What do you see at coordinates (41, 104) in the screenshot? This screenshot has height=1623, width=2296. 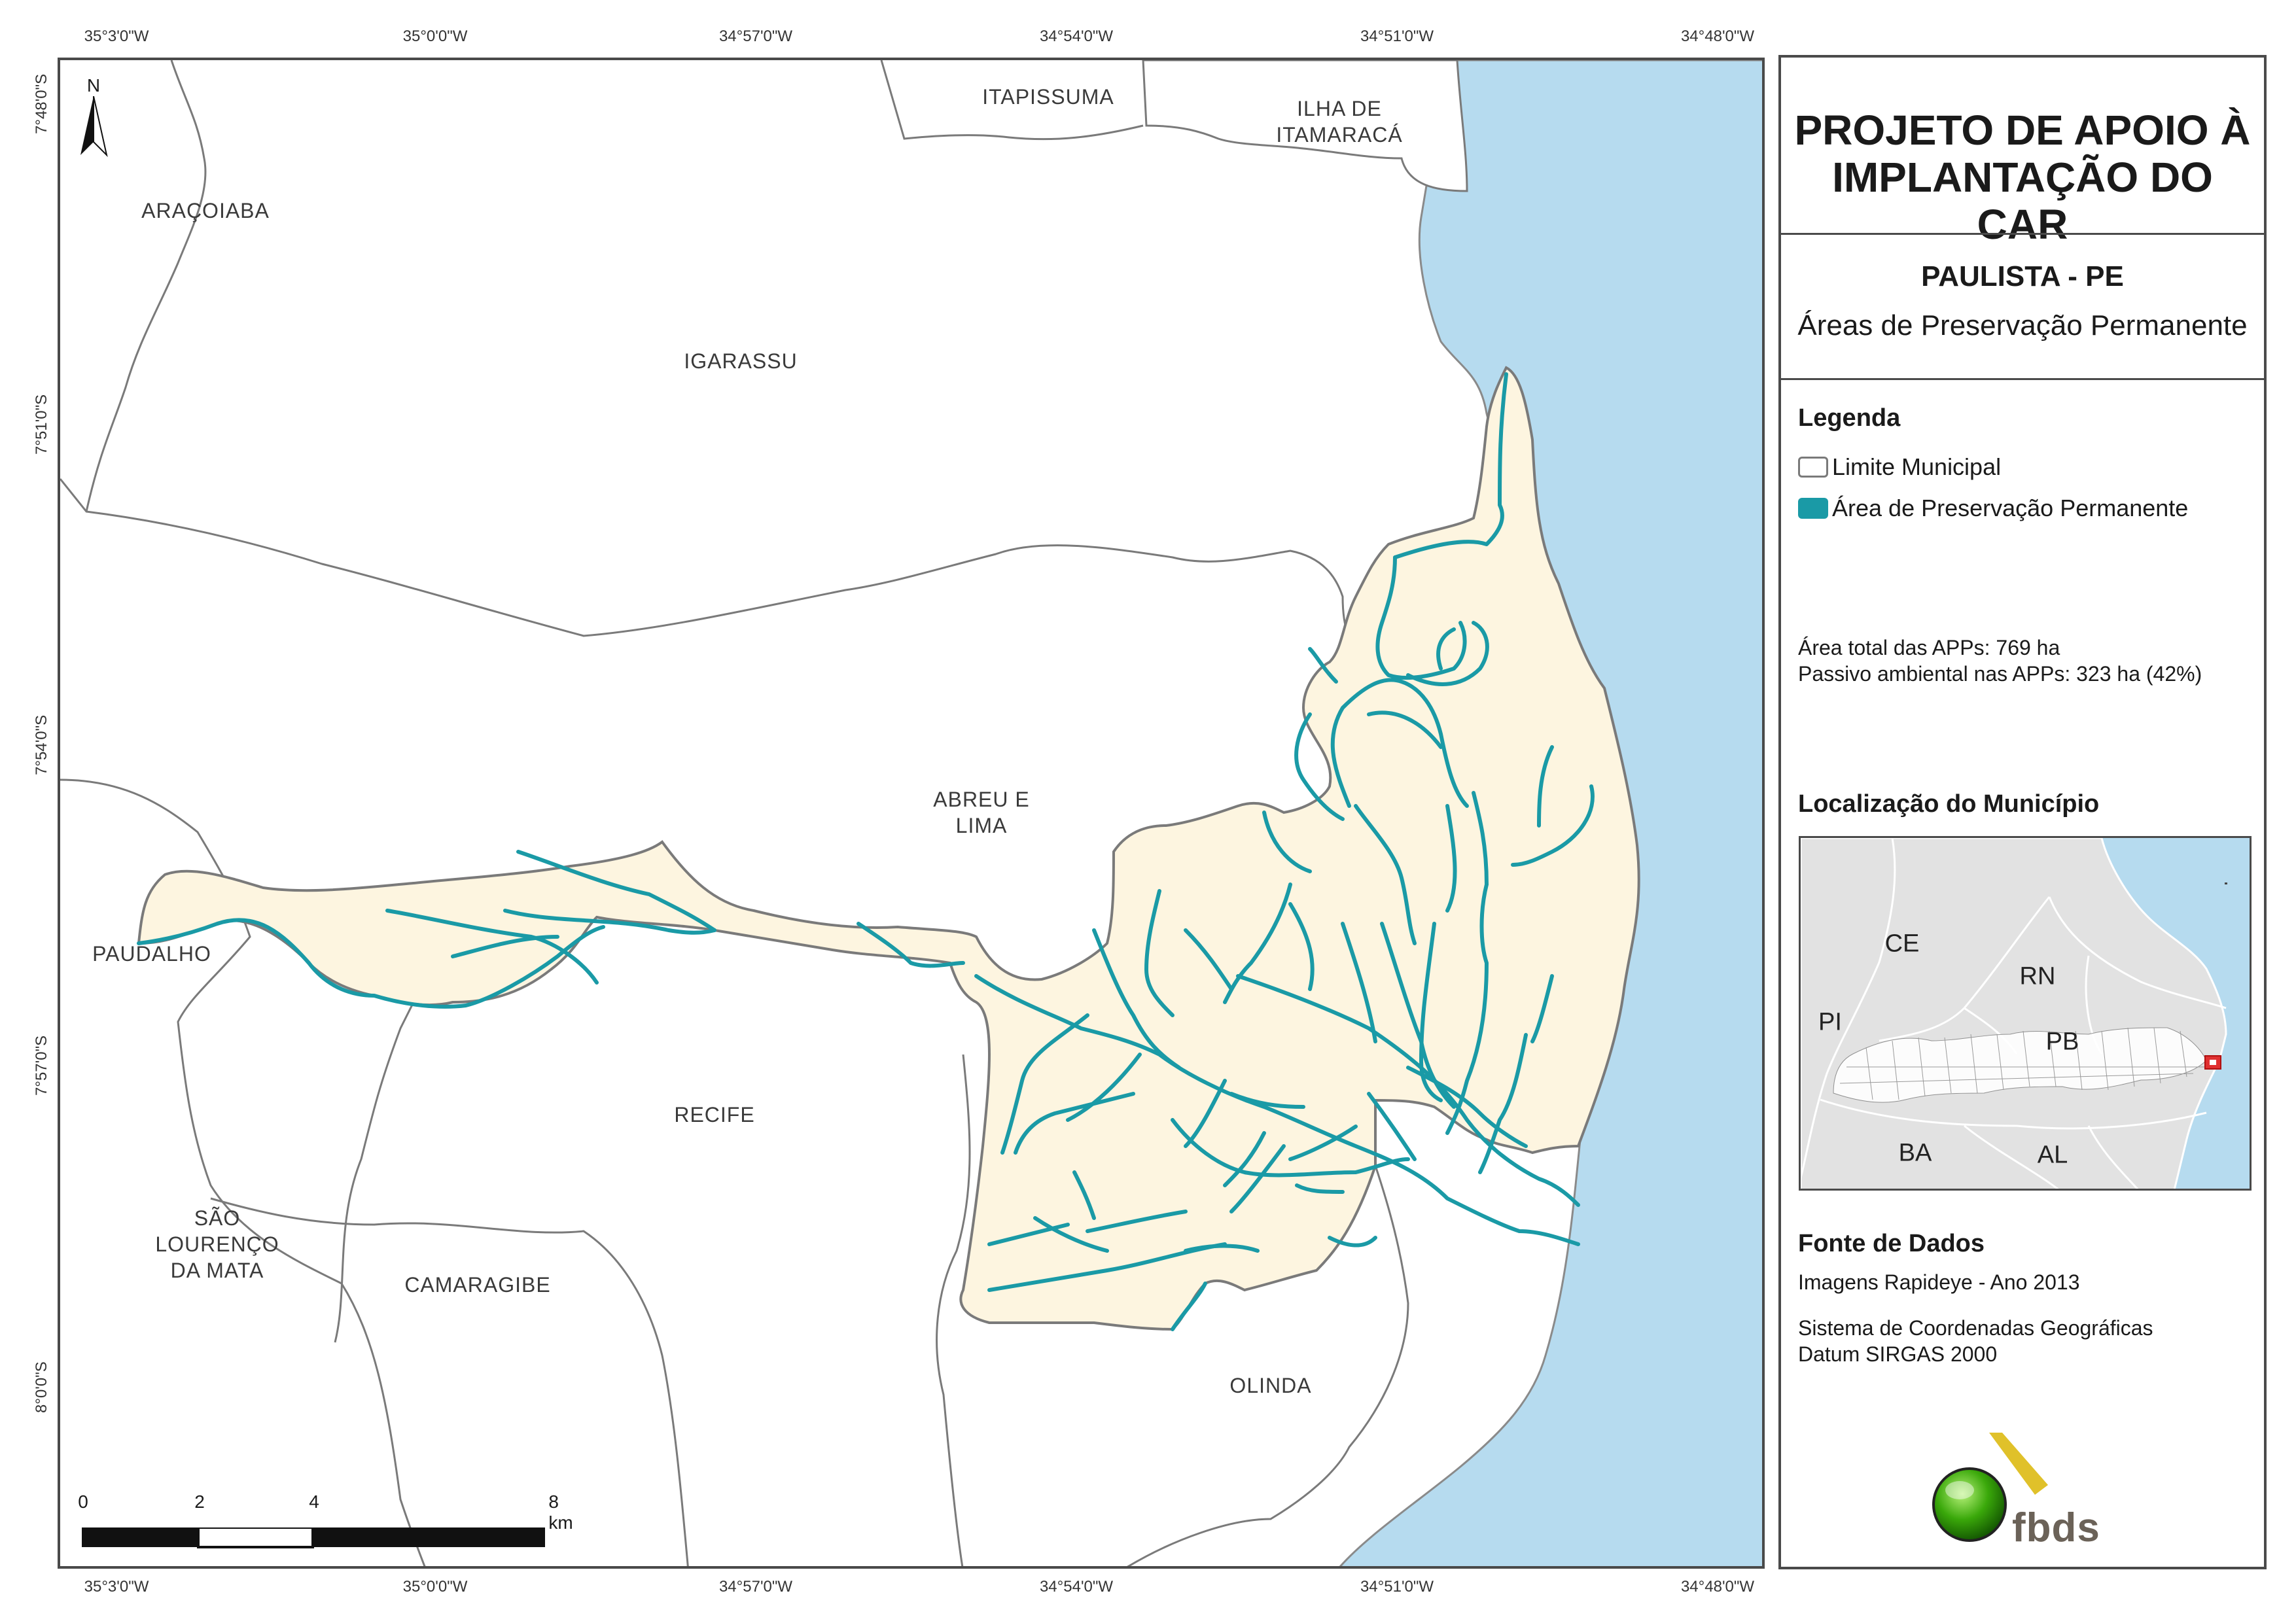 I see `grid-label-left-1: 7°48'0"S` at bounding box center [41, 104].